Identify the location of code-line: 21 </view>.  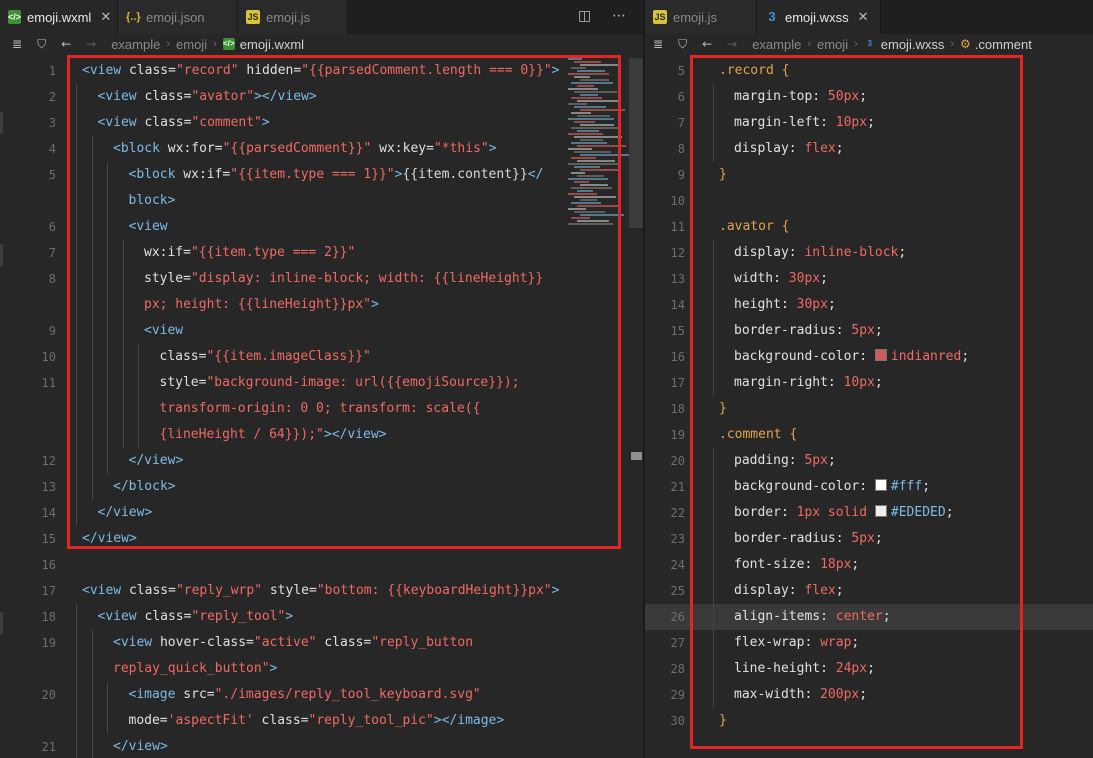
(321, 746).